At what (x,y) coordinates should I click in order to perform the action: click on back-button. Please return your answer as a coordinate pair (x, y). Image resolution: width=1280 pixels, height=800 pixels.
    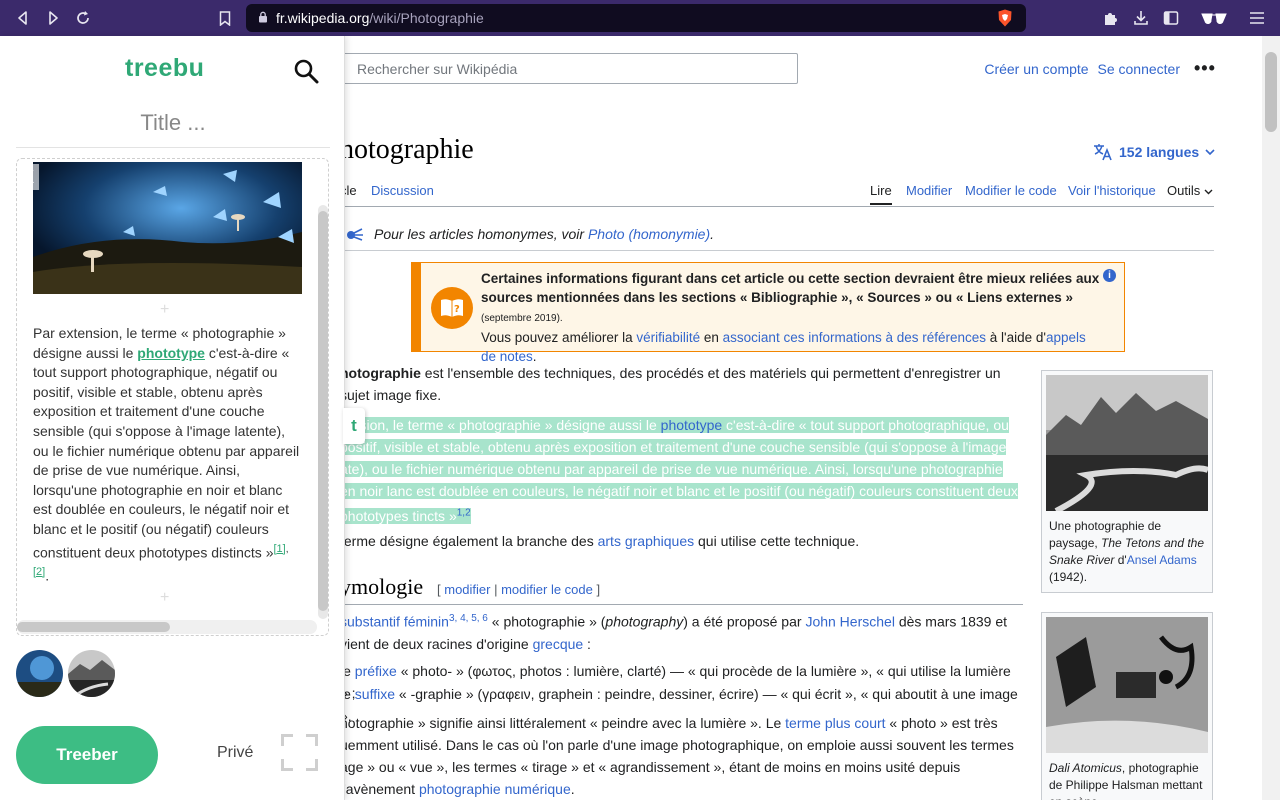
    Looking at the image, I should click on (23, 18).